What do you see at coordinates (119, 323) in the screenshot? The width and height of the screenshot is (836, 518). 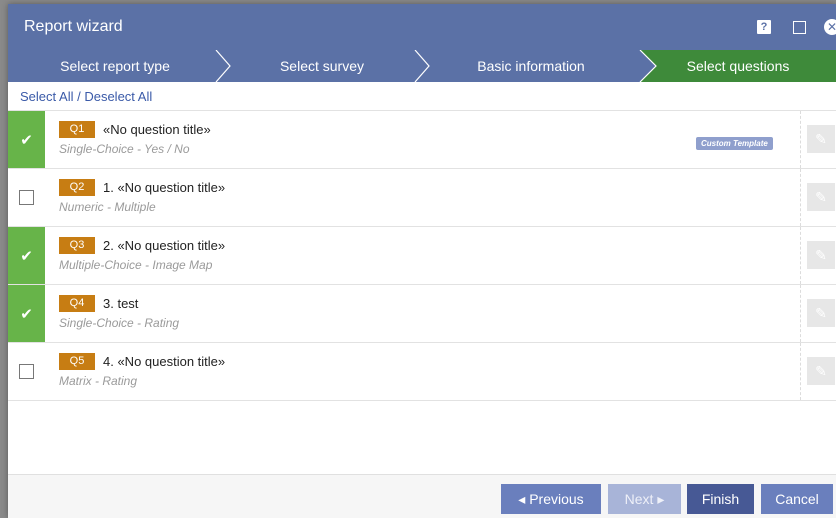 I see `question-type: Single-Choice - Rating` at bounding box center [119, 323].